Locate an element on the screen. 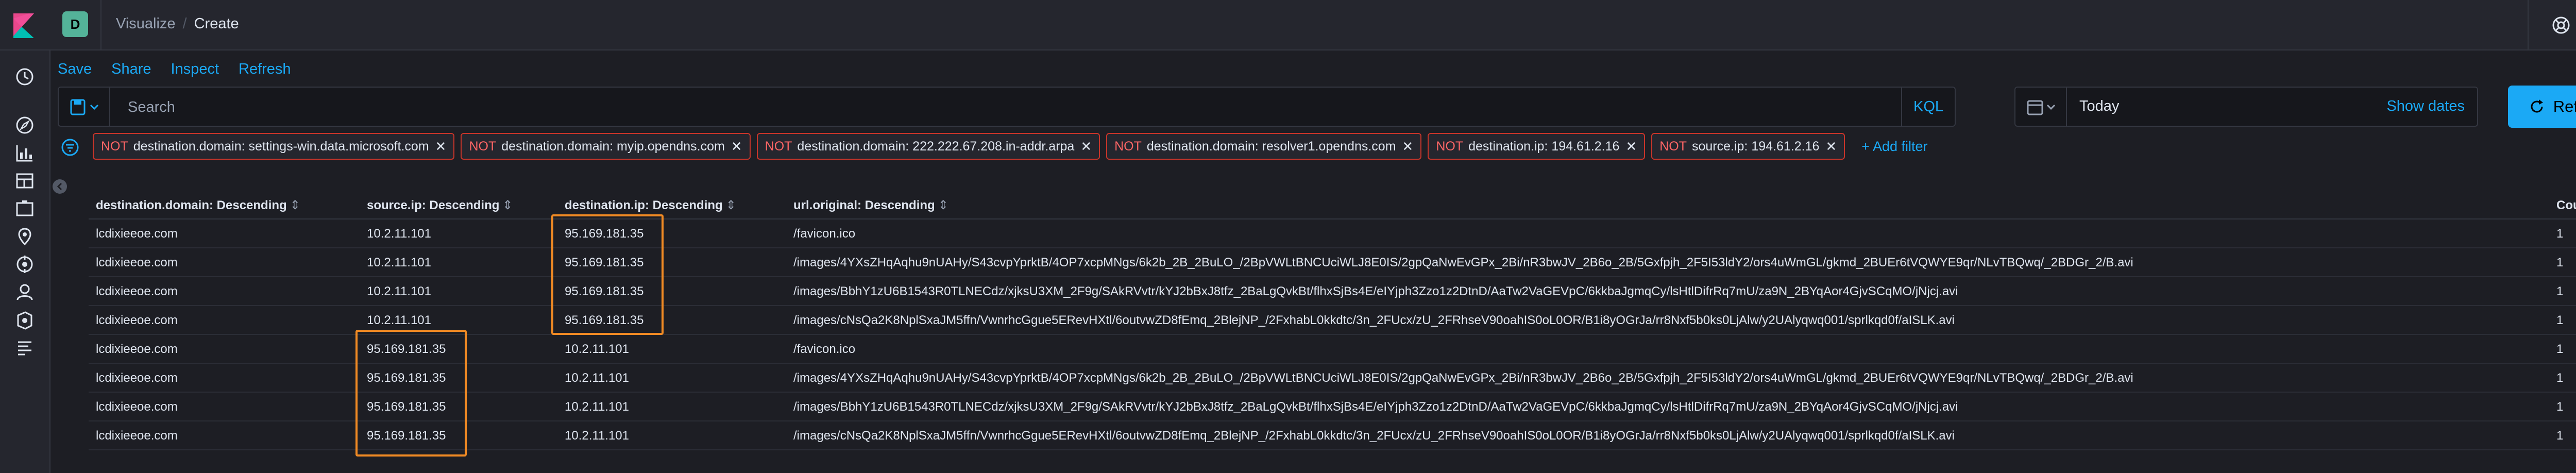 The width and height of the screenshot is (2576, 473). quick-select-button is located at coordinates (2041, 107).